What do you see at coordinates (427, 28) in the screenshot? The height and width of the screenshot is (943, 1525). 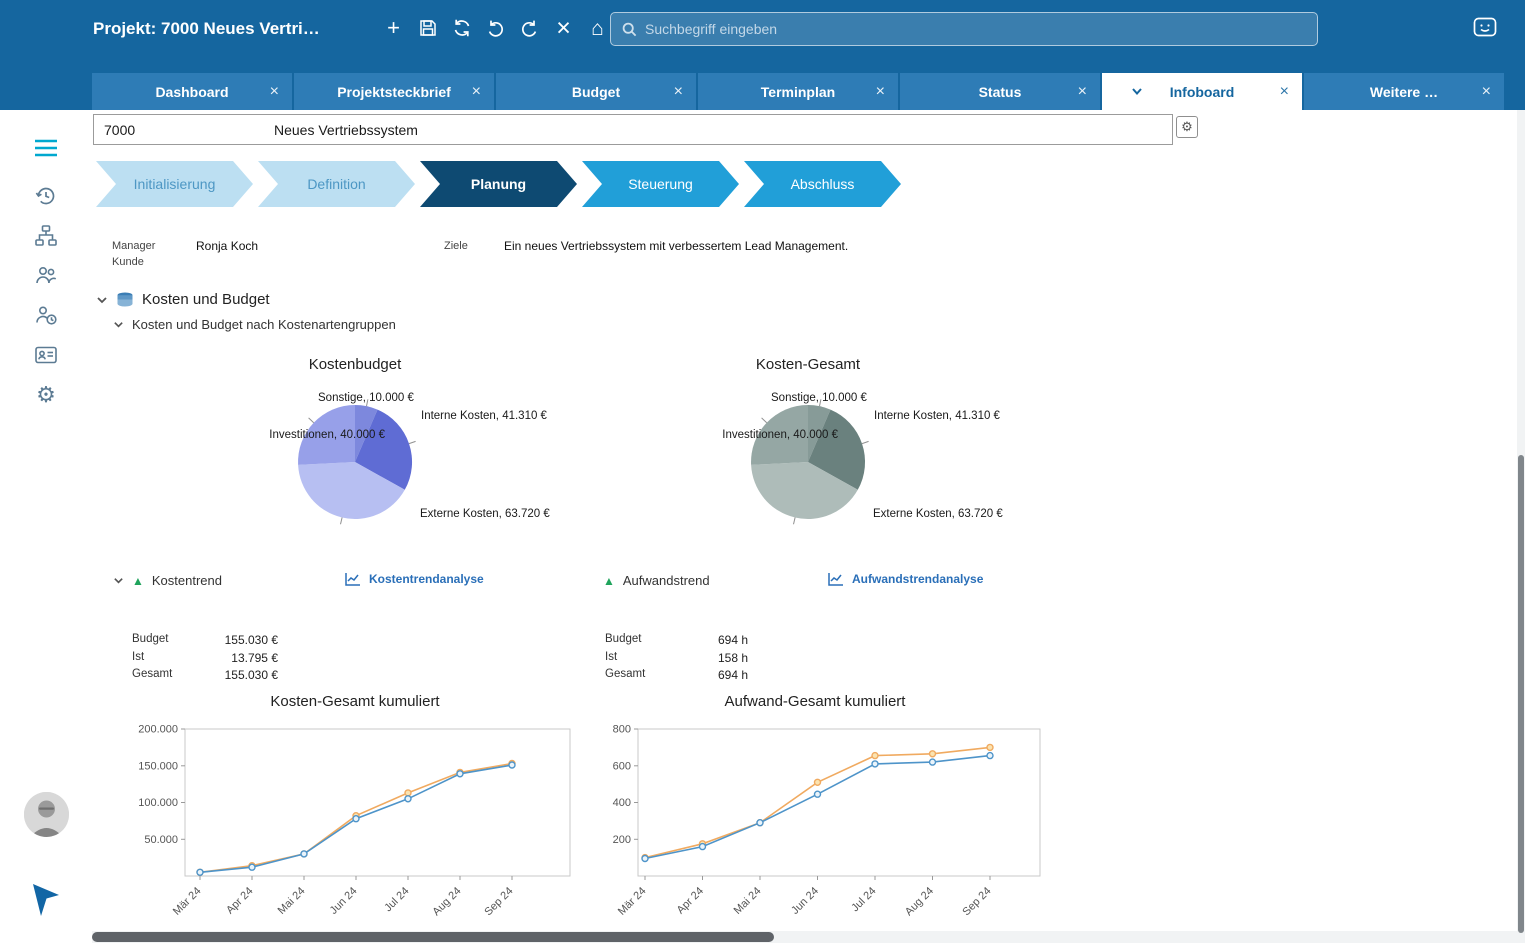 I see `save-button` at bounding box center [427, 28].